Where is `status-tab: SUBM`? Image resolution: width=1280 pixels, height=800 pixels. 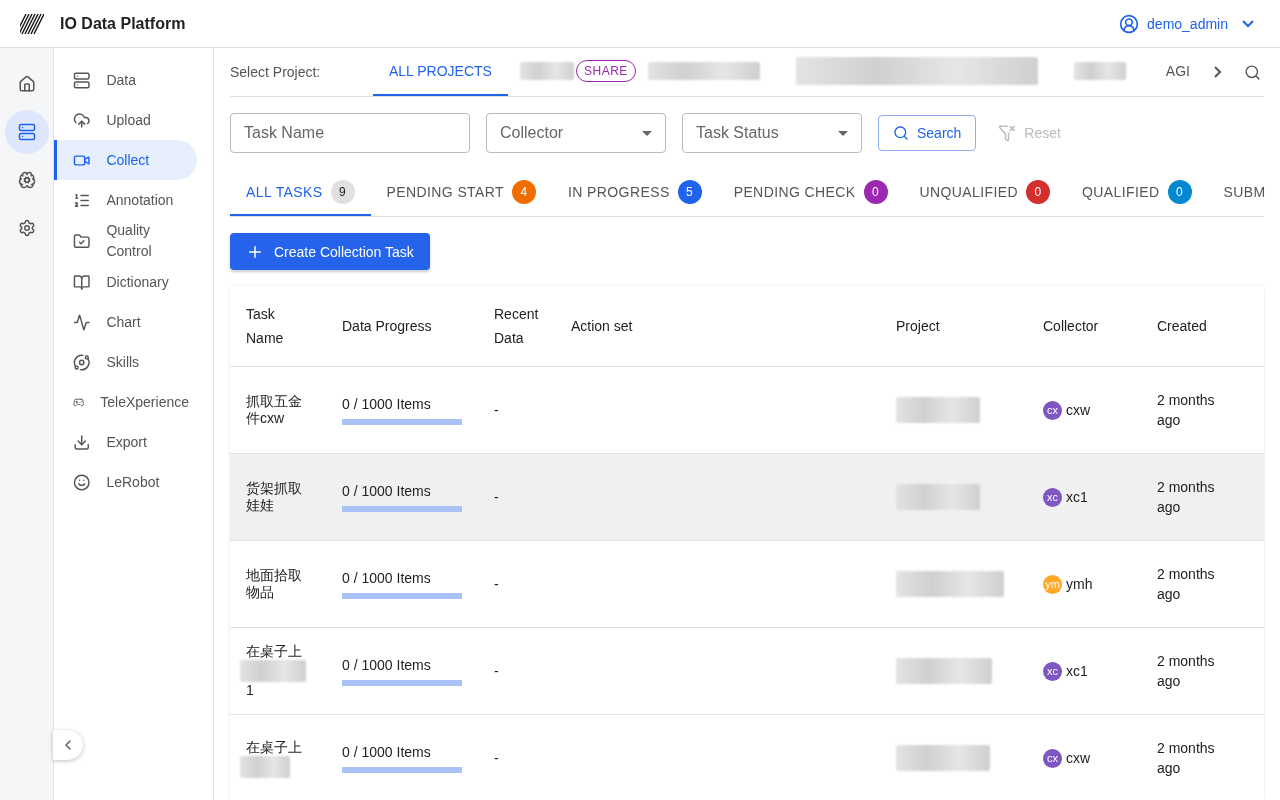
status-tab: SUBM is located at coordinates (1236, 192).